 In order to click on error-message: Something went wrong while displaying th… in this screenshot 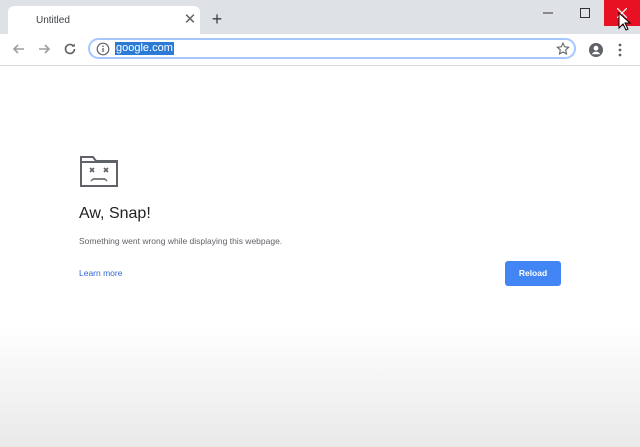, I will do `click(181, 241)`.